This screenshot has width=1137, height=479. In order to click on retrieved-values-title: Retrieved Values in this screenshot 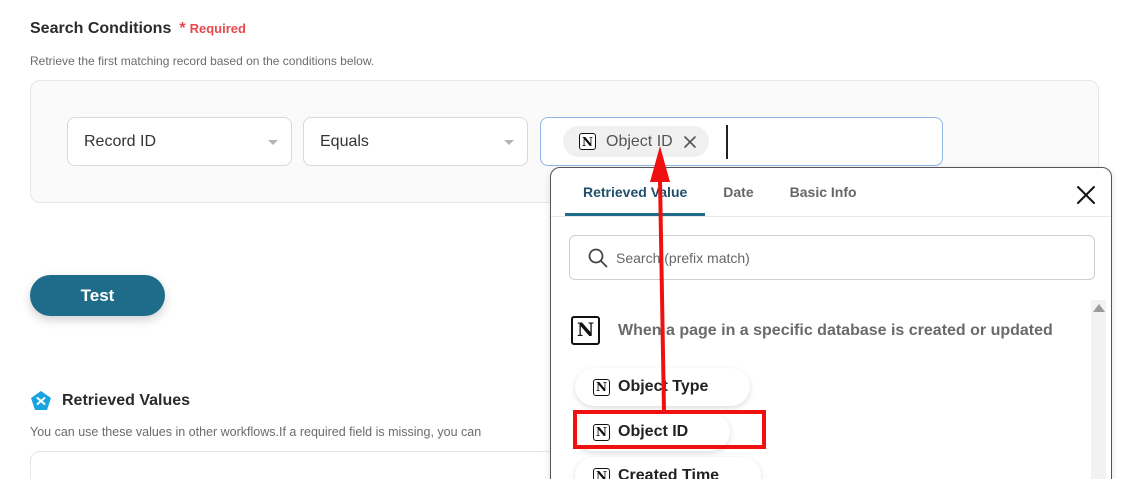, I will do `click(110, 401)`.